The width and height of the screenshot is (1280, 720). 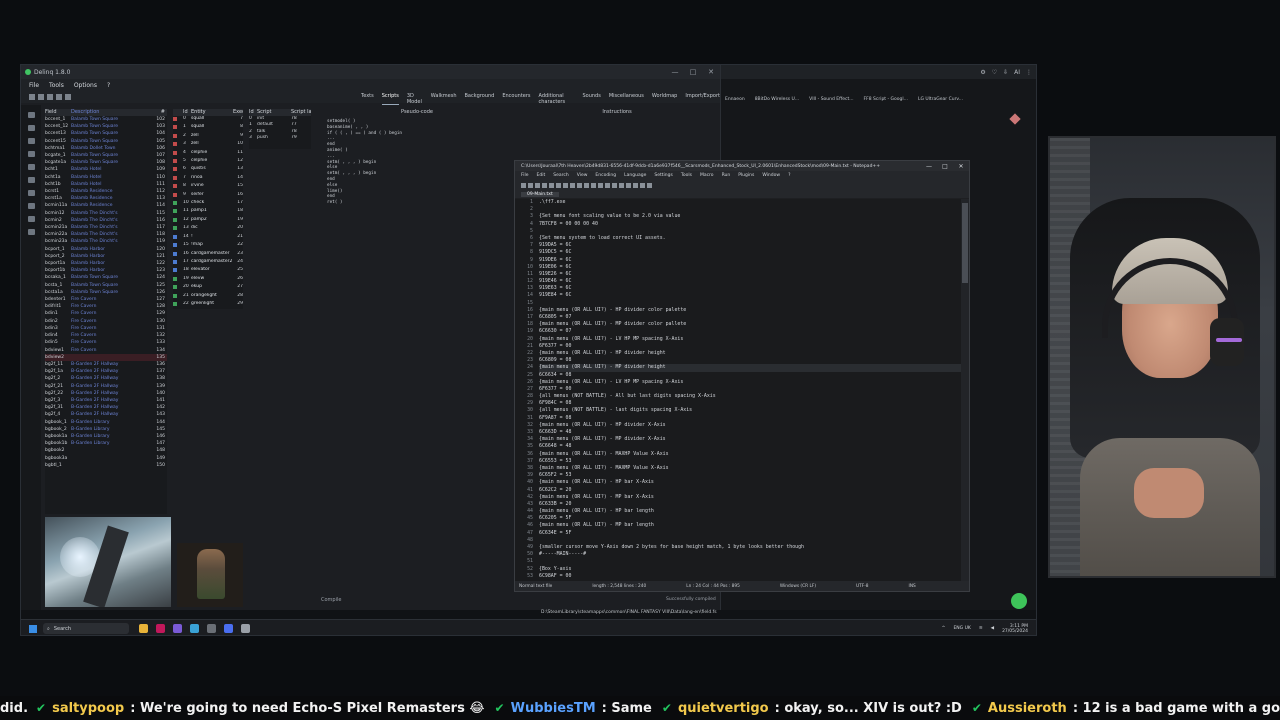 What do you see at coordinates (50, 97) in the screenshot?
I see `save-all-icon` at bounding box center [50, 97].